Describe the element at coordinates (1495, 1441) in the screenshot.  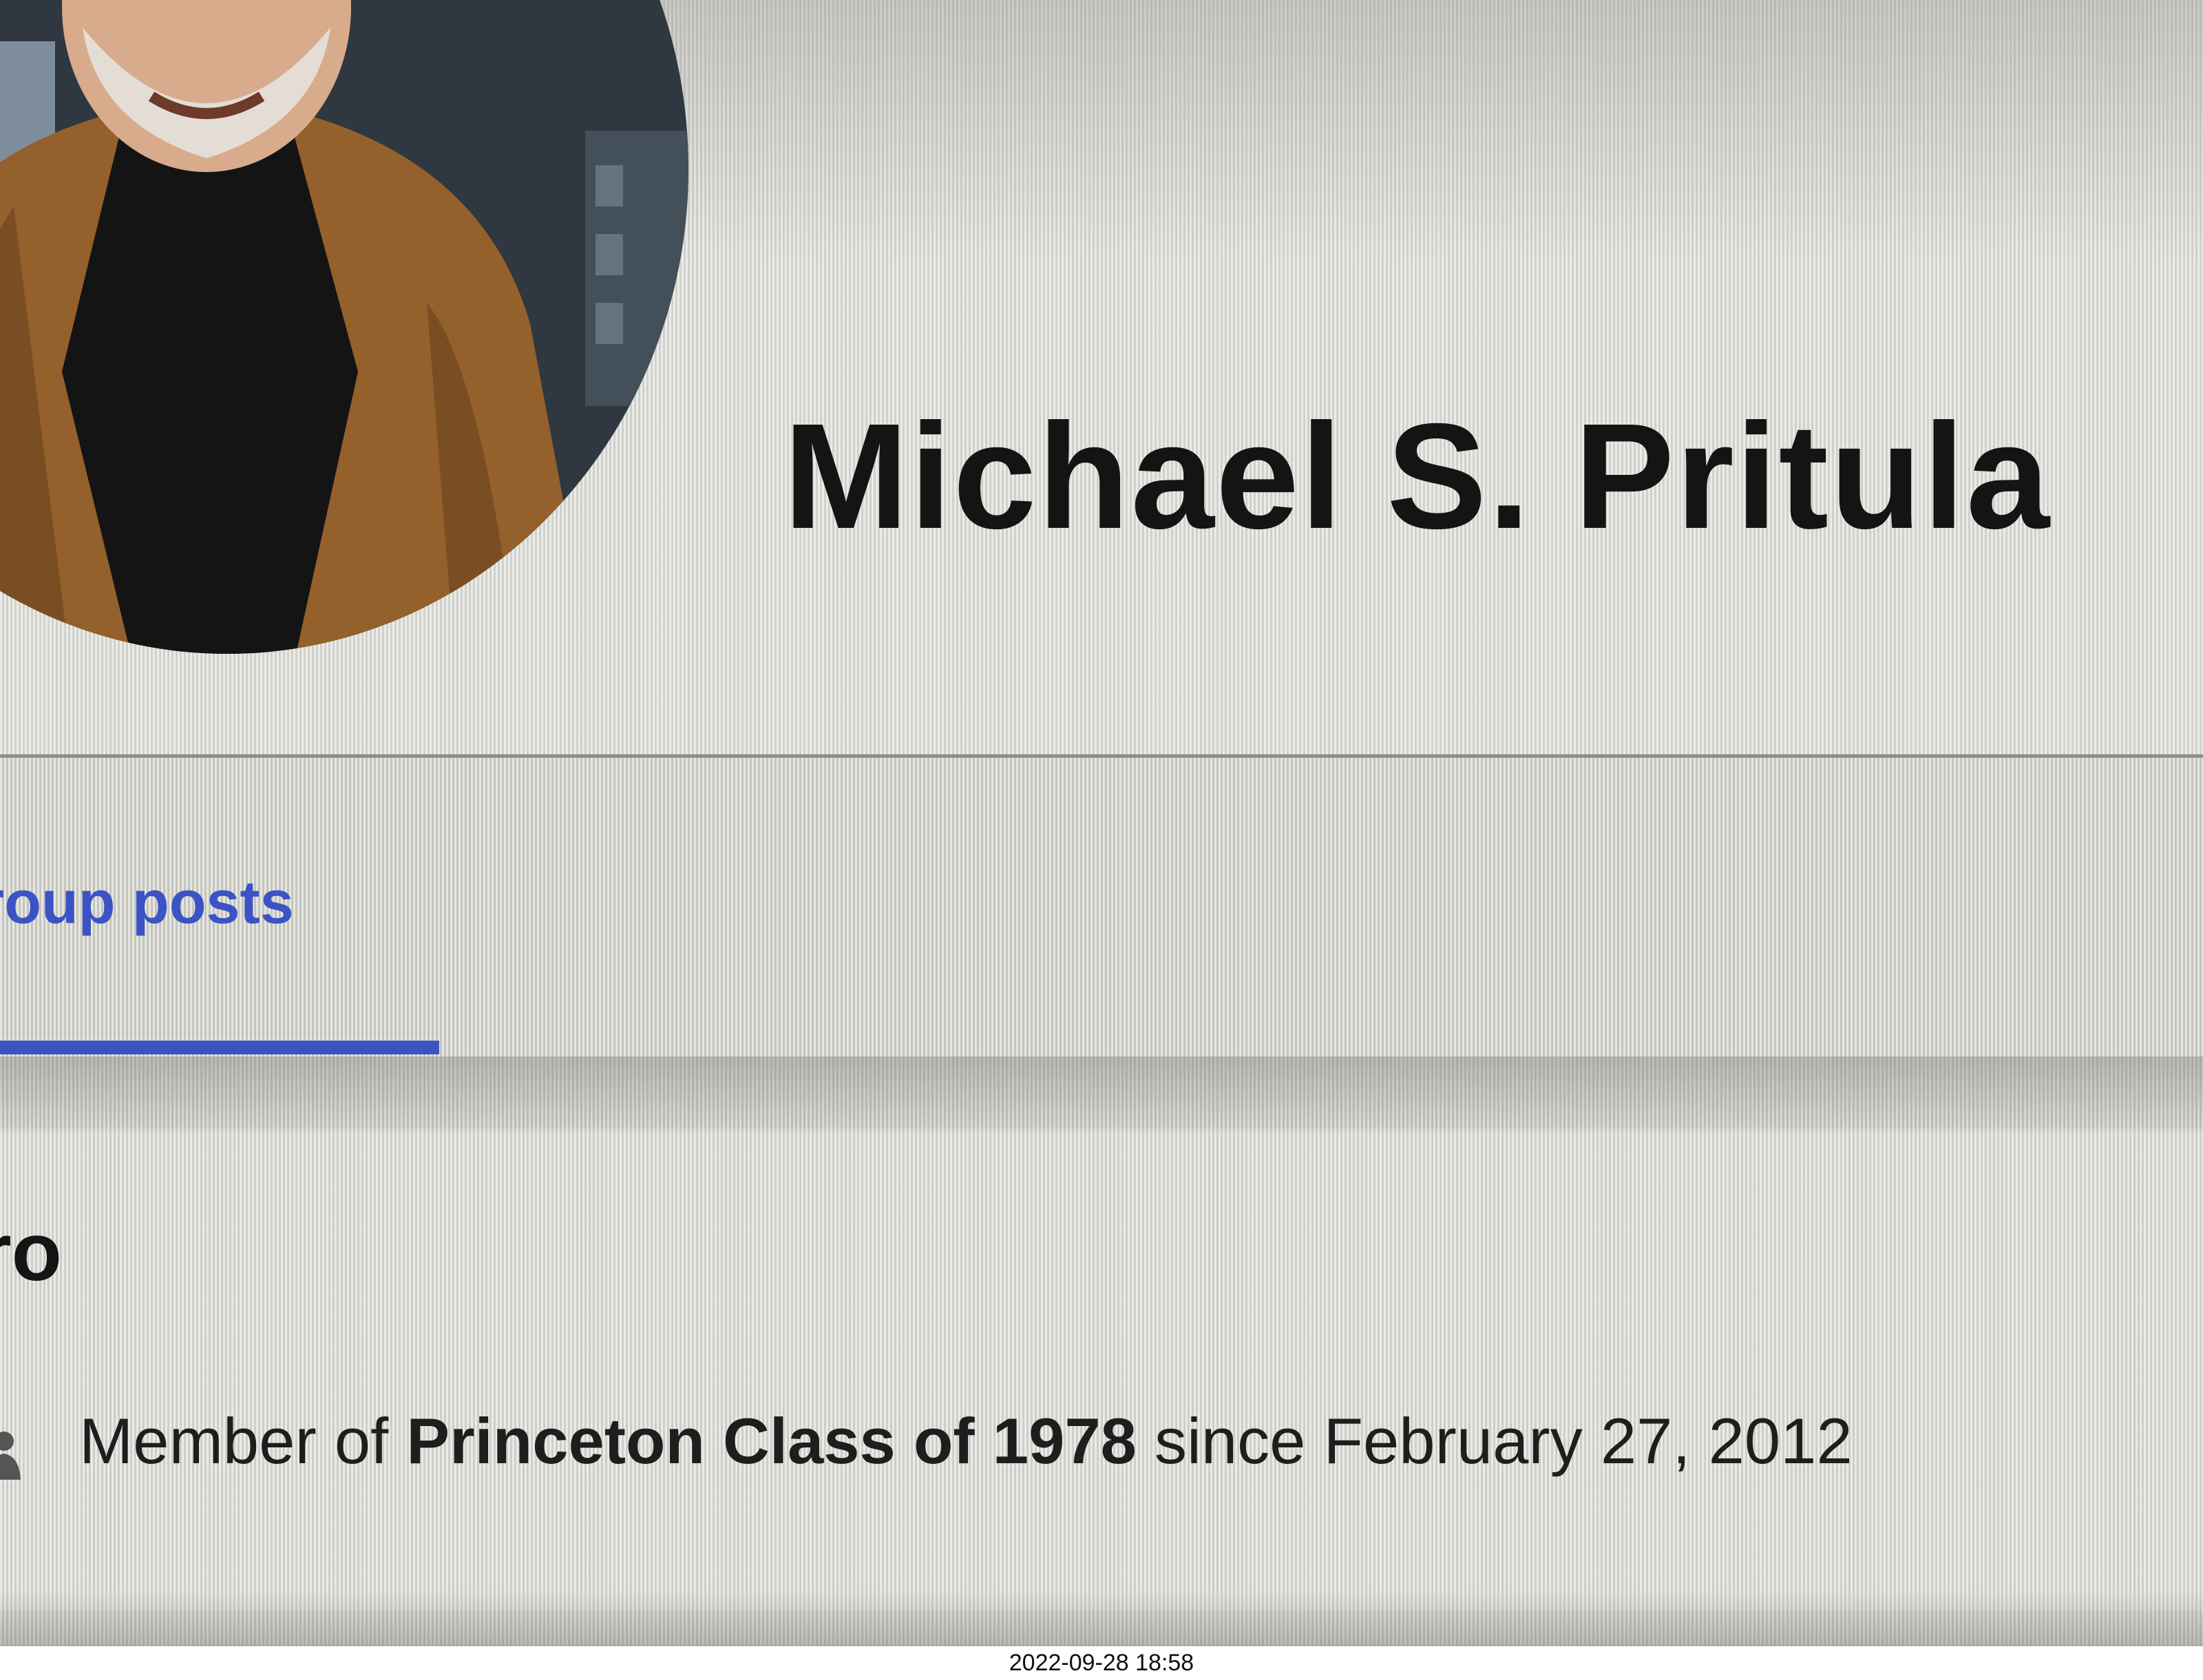
I see `membership-since: since February 27, 2012` at that location.